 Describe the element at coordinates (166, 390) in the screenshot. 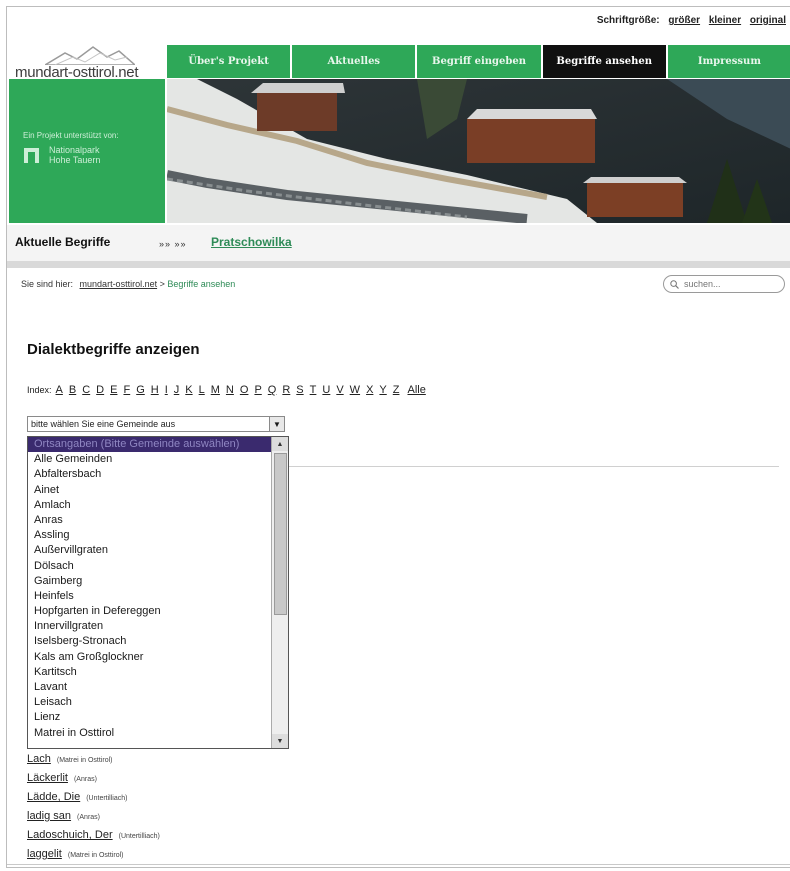

I see `index-letter-i: I` at that location.